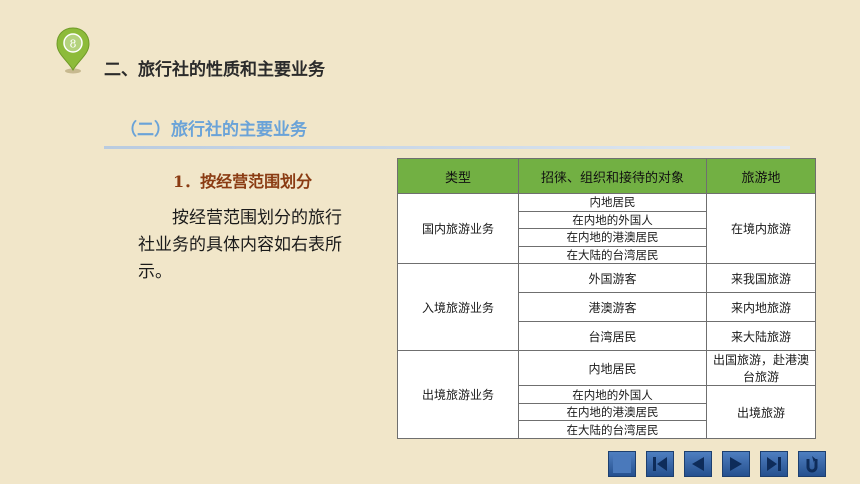 The height and width of the screenshot is (484, 860). I want to click on first-page-icon, so click(660, 464).